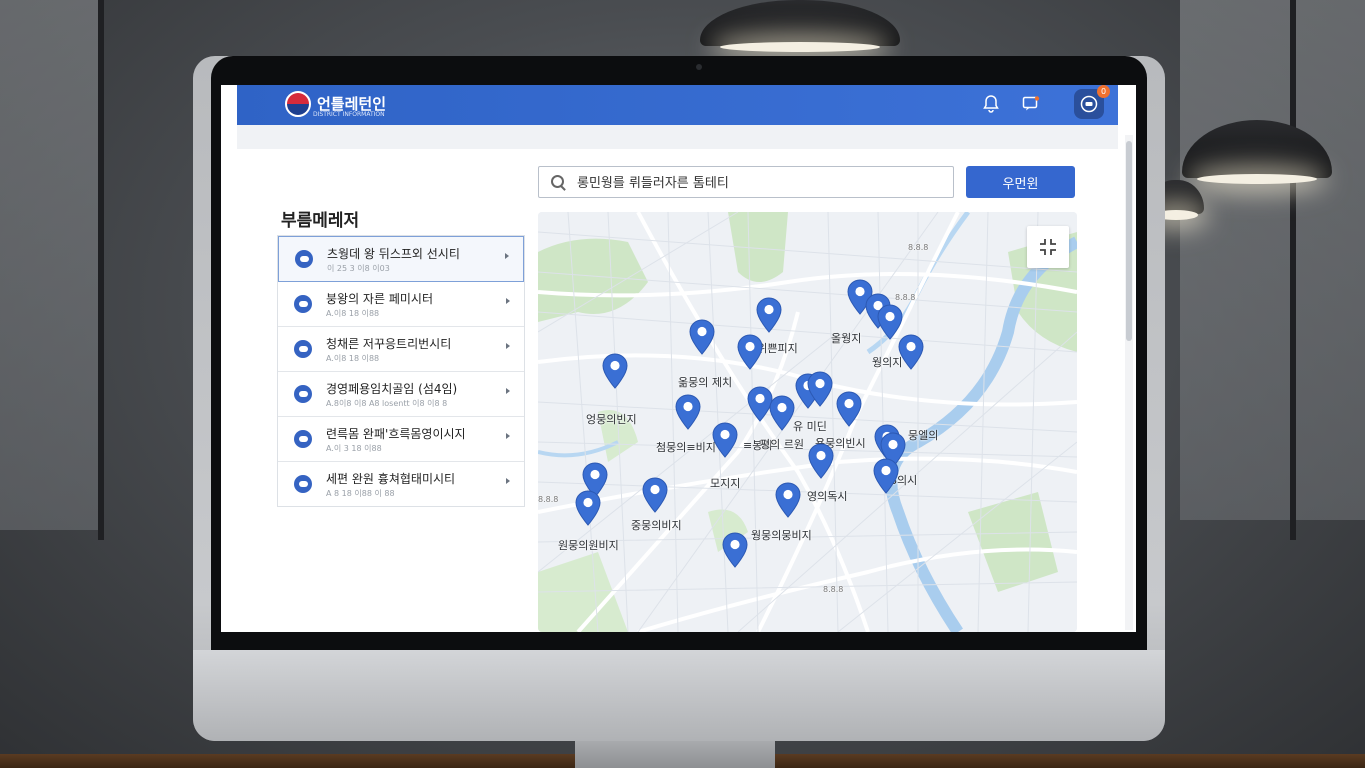 The height and width of the screenshot is (768, 1365). Describe the element at coordinates (656, 525) in the screenshot. I see `map-label: 중뭉의비지` at that location.